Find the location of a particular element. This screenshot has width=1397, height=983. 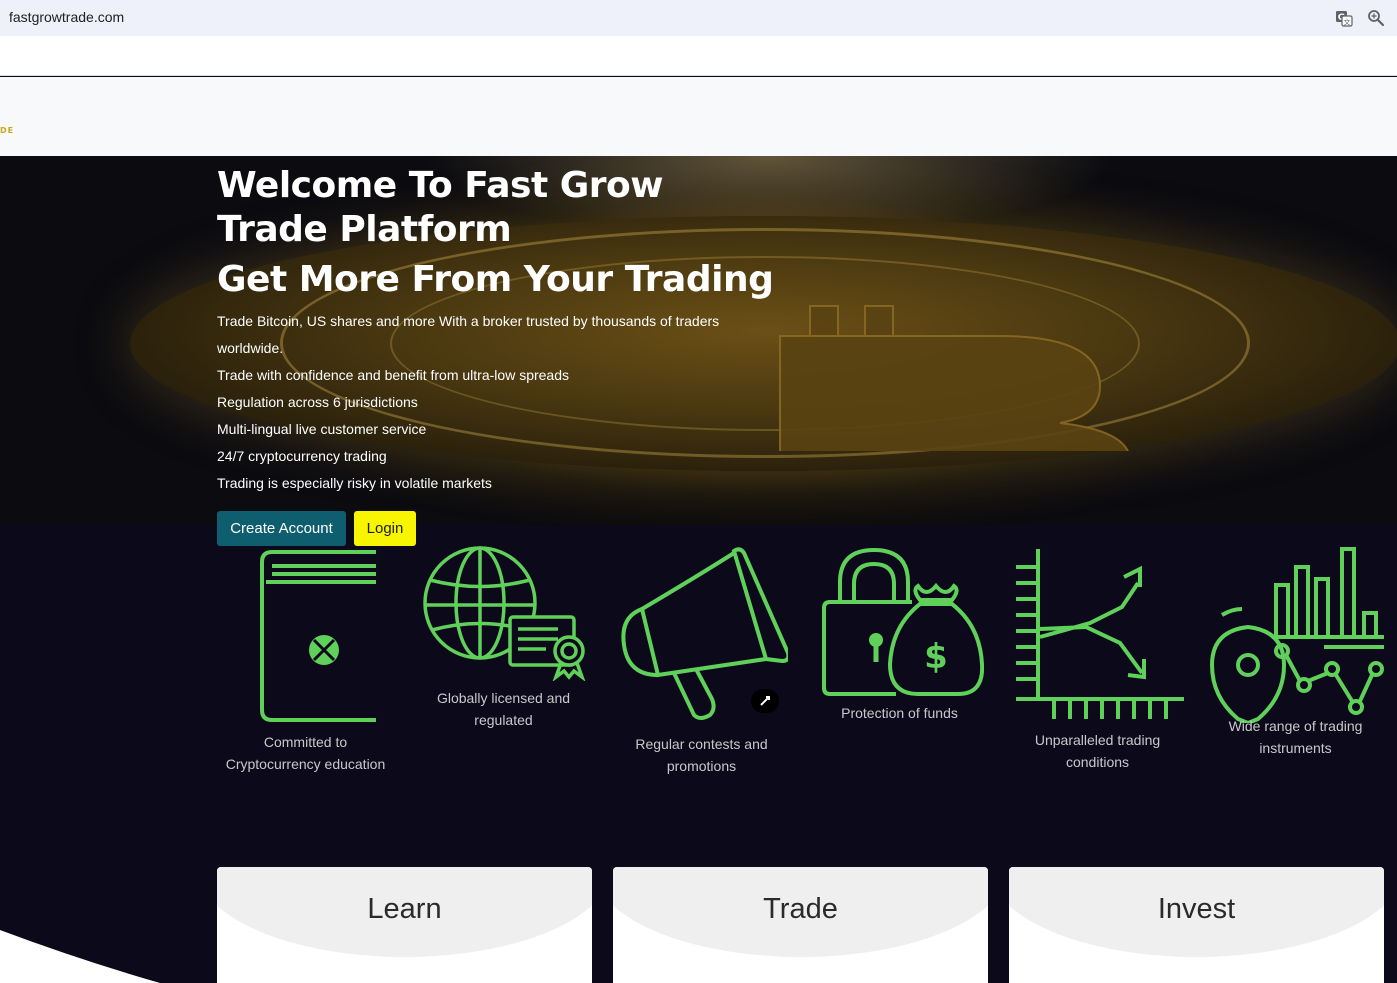

bar-chart-map-icon is located at coordinates (1296, 635).